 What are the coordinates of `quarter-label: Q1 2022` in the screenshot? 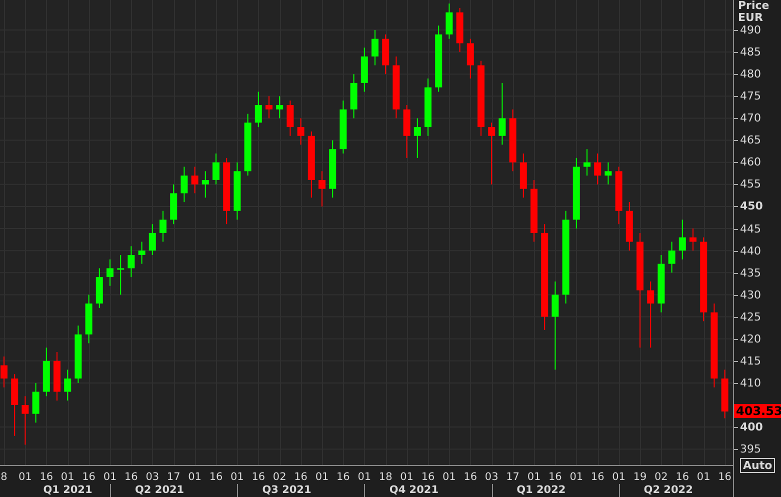 It's located at (555, 490).